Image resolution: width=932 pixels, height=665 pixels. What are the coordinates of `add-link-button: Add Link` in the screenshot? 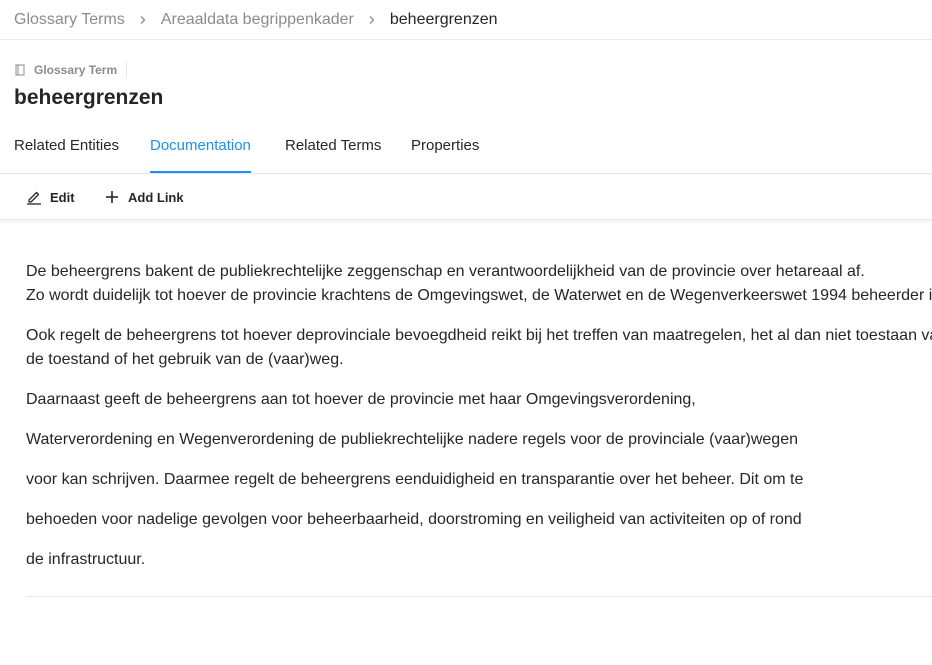 It's located at (144, 197).